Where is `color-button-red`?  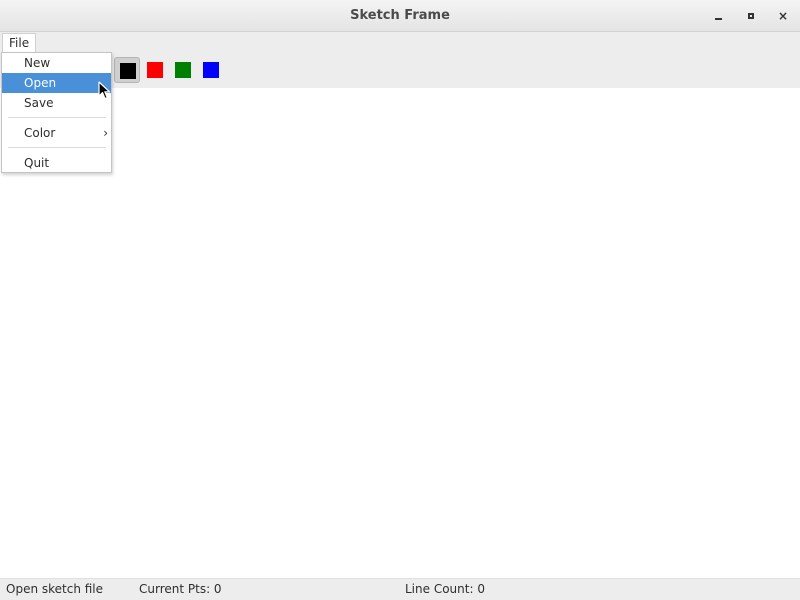 color-button-red is located at coordinates (155, 70).